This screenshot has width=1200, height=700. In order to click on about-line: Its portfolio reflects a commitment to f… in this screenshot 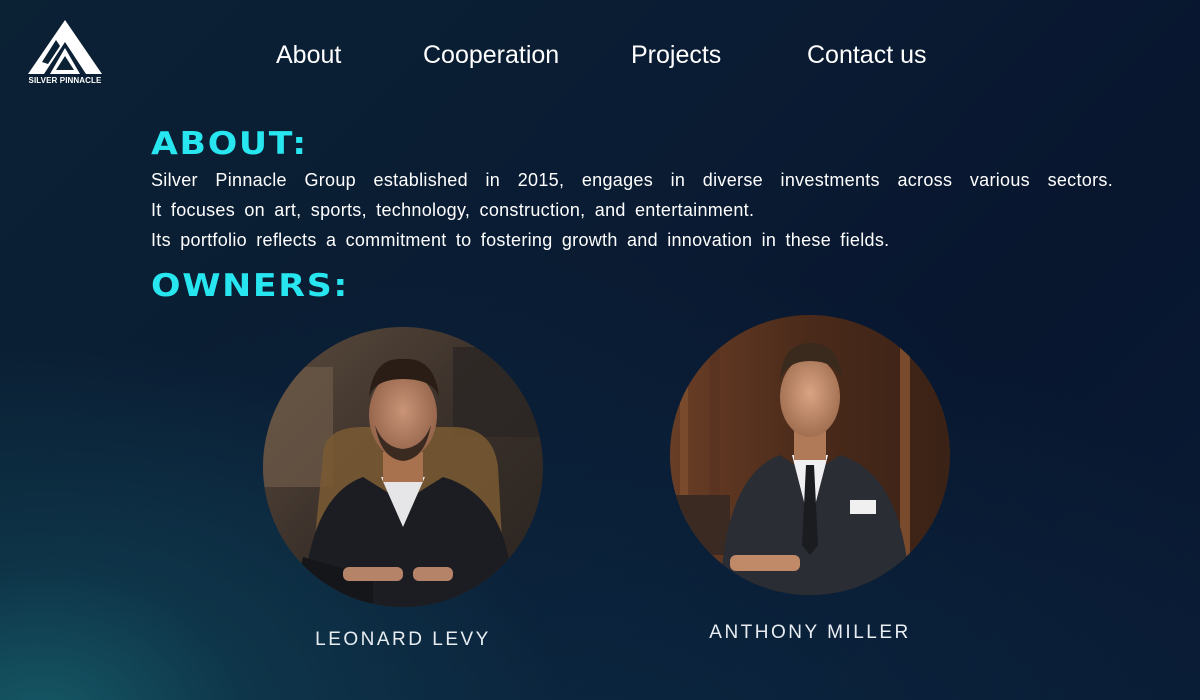, I will do `click(520, 240)`.